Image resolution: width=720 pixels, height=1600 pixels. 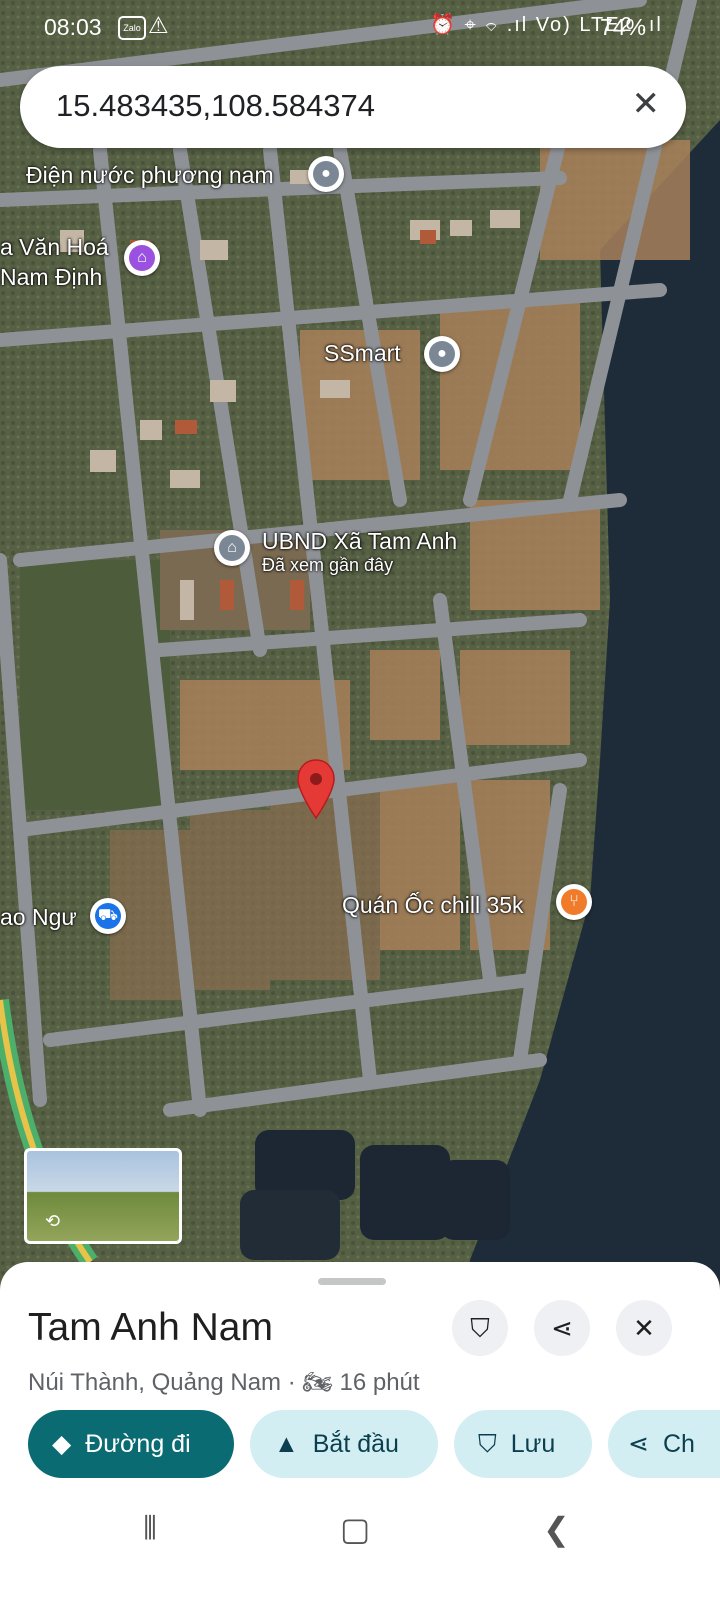 What do you see at coordinates (53, 1221) in the screenshot?
I see `rotate-360-icon: ⟲` at bounding box center [53, 1221].